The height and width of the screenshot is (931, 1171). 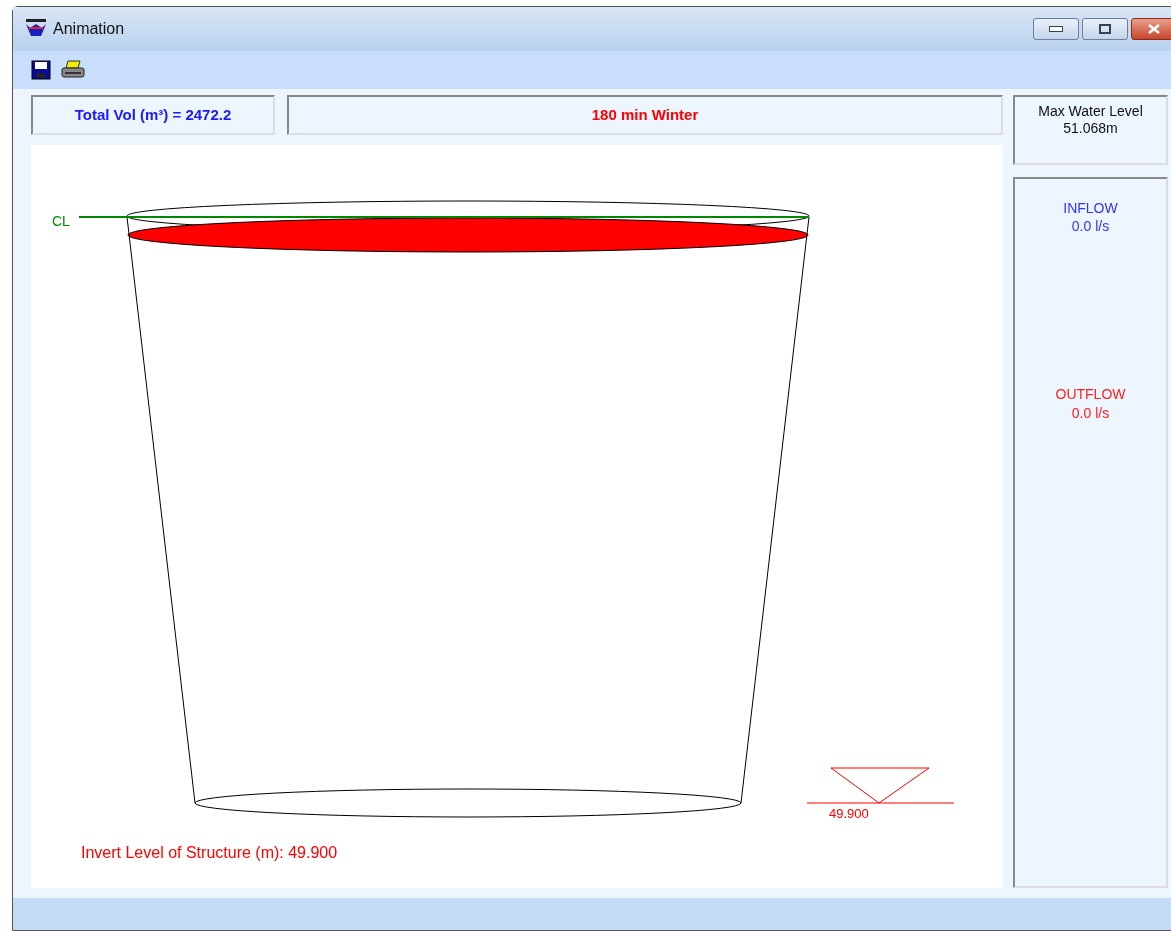 I want to click on outflow-value: 0.0 l/s, so click(x=1090, y=412).